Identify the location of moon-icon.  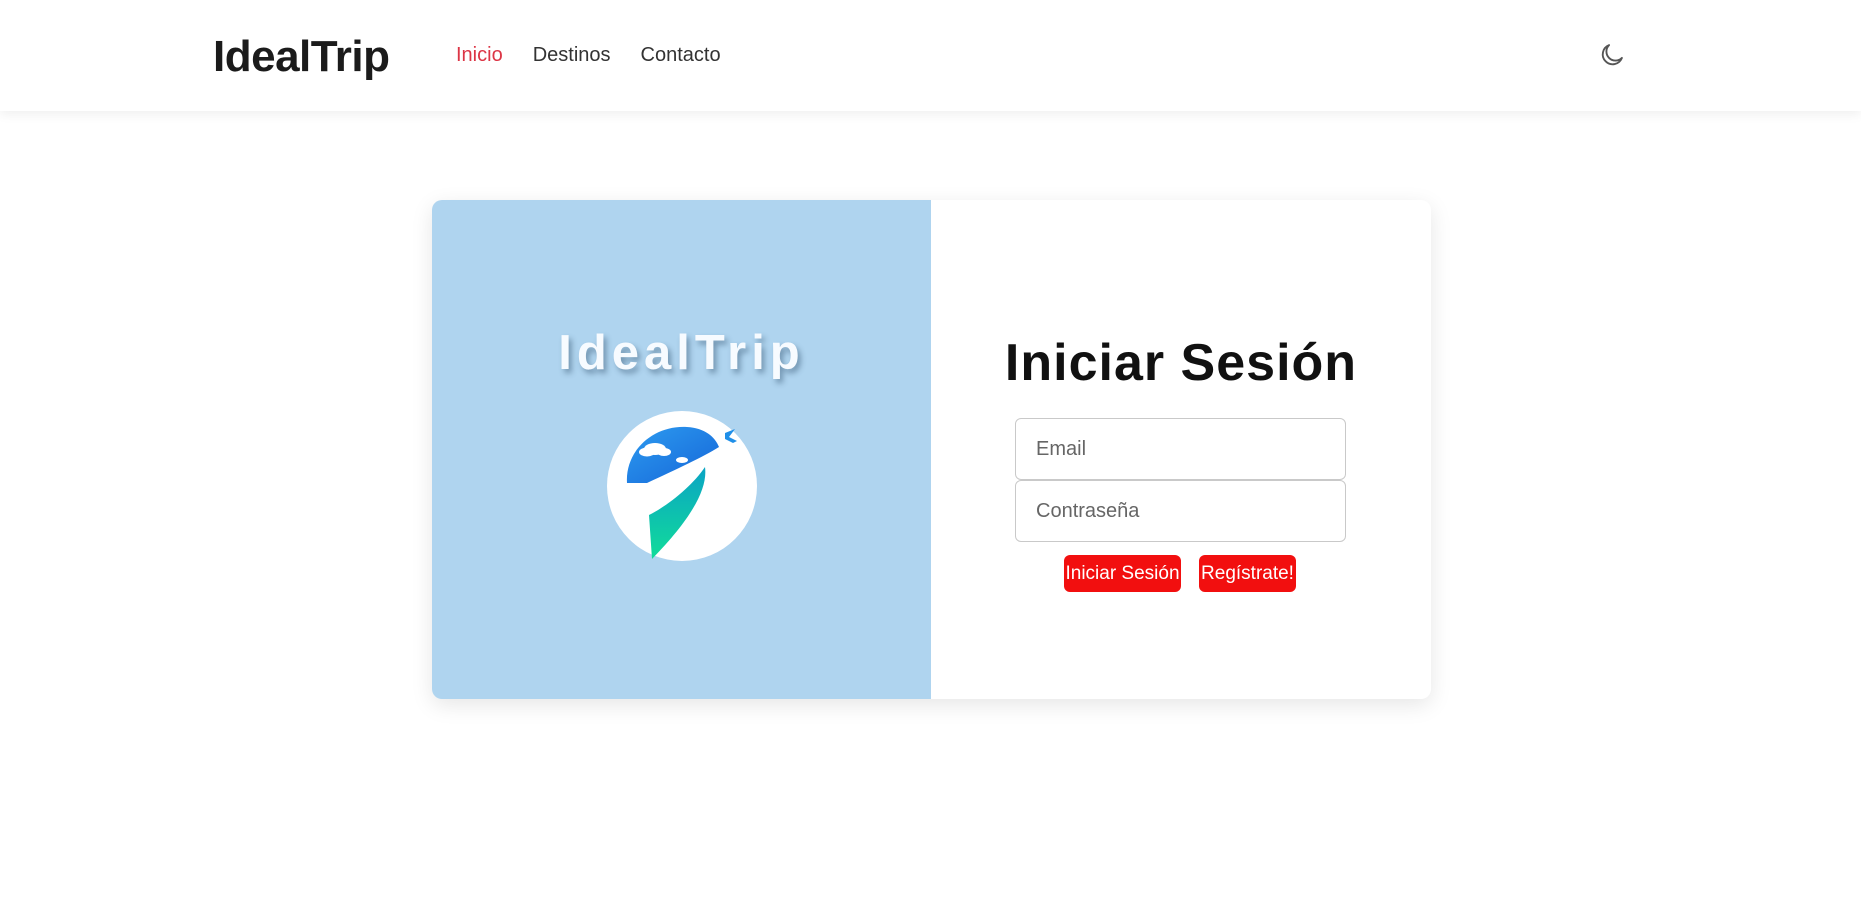
(1612, 55).